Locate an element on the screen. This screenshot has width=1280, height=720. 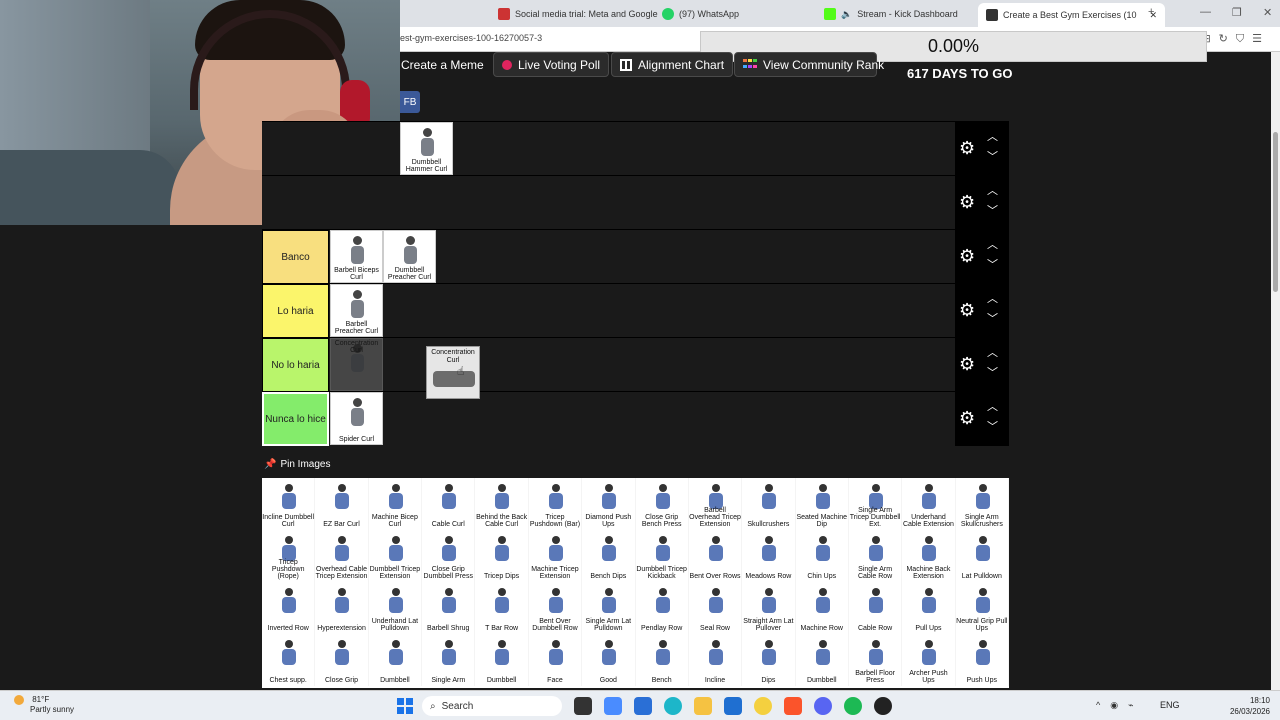
tier-item: Barbell Biceps Curl is located at coordinates (356, 256).